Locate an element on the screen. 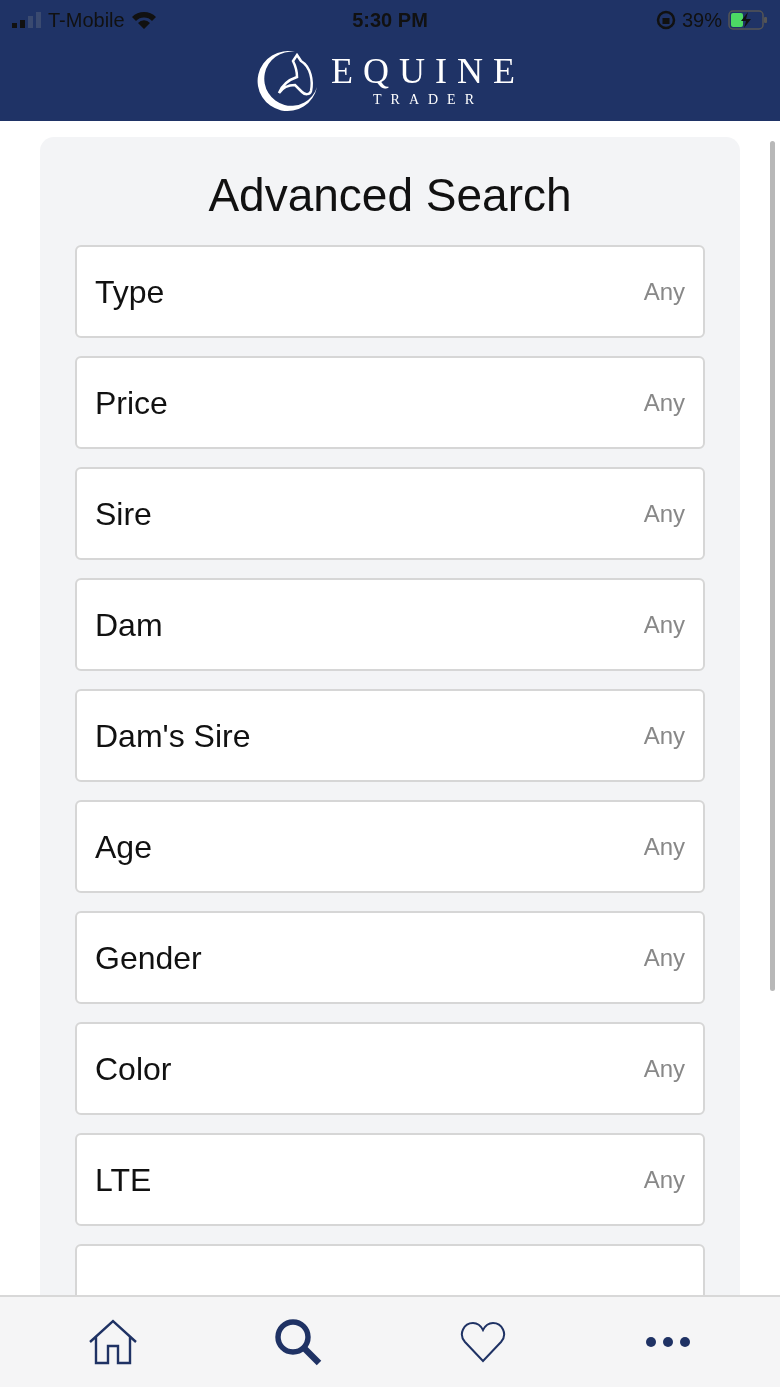 This screenshot has width=780, height=1387. filter-row: Price Any is located at coordinates (390, 402).